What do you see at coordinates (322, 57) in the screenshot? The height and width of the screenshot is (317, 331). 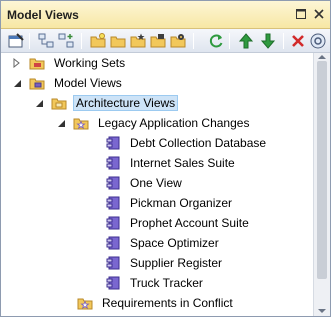 I see `scroll-up-icon` at bounding box center [322, 57].